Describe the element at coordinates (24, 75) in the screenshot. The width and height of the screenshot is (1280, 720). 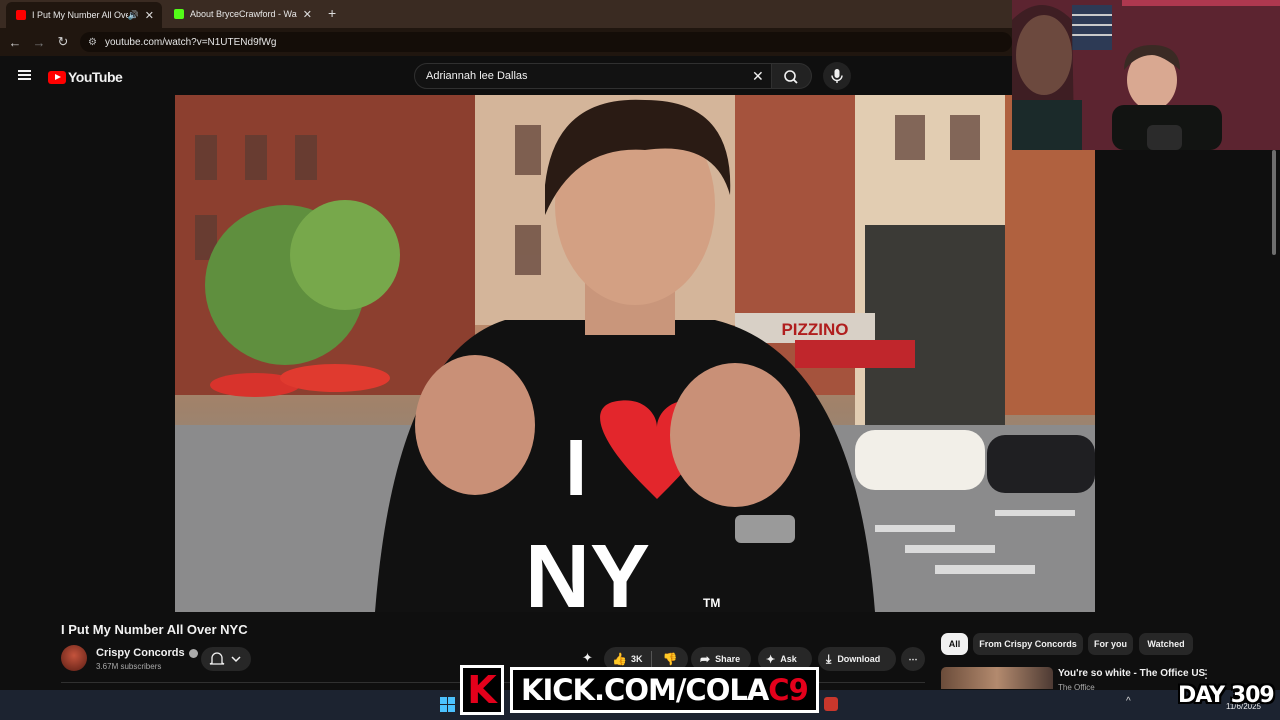
I see `menu-icon` at that location.